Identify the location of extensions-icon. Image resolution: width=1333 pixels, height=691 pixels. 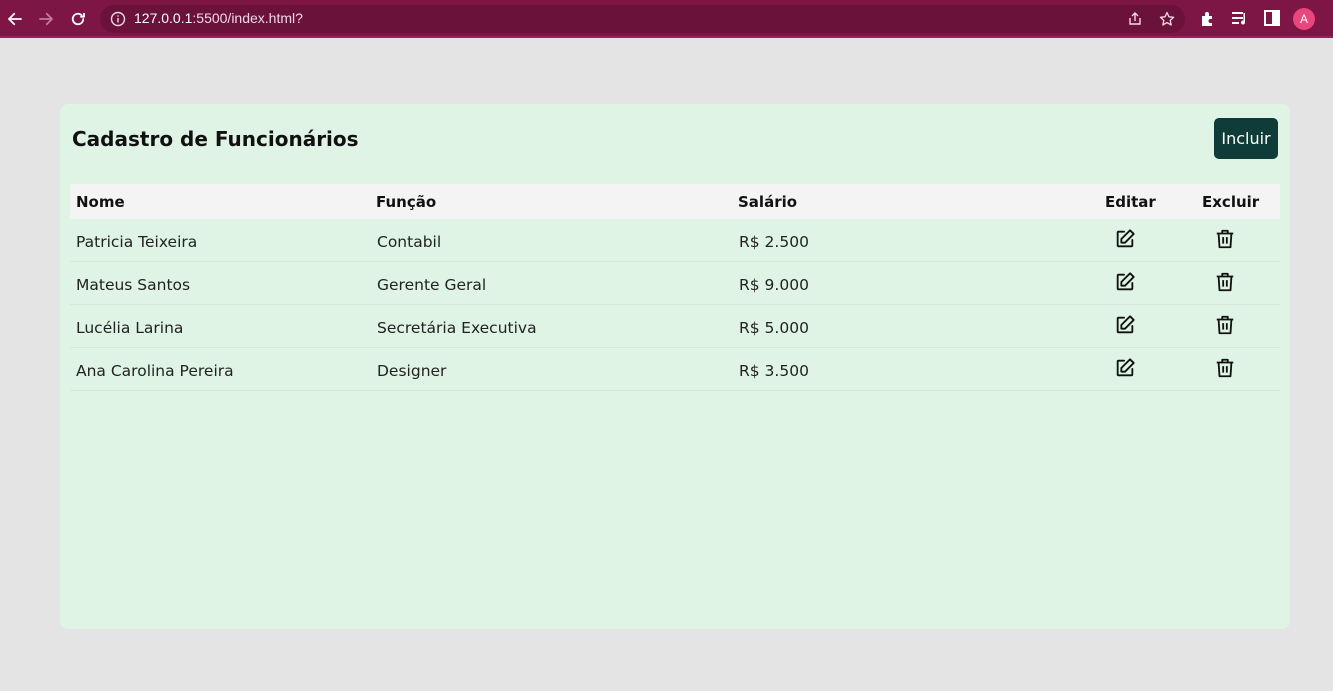
(1208, 18).